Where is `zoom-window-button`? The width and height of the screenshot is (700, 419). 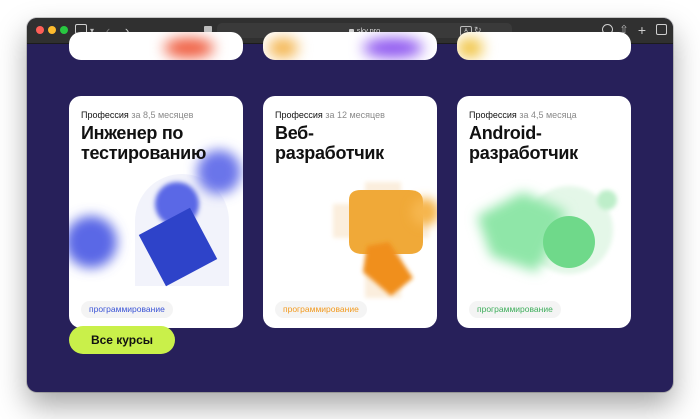 zoom-window-button is located at coordinates (64, 30).